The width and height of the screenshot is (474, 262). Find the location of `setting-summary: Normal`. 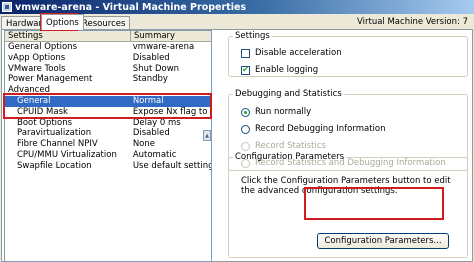

setting-summary: Normal is located at coordinates (148, 100).